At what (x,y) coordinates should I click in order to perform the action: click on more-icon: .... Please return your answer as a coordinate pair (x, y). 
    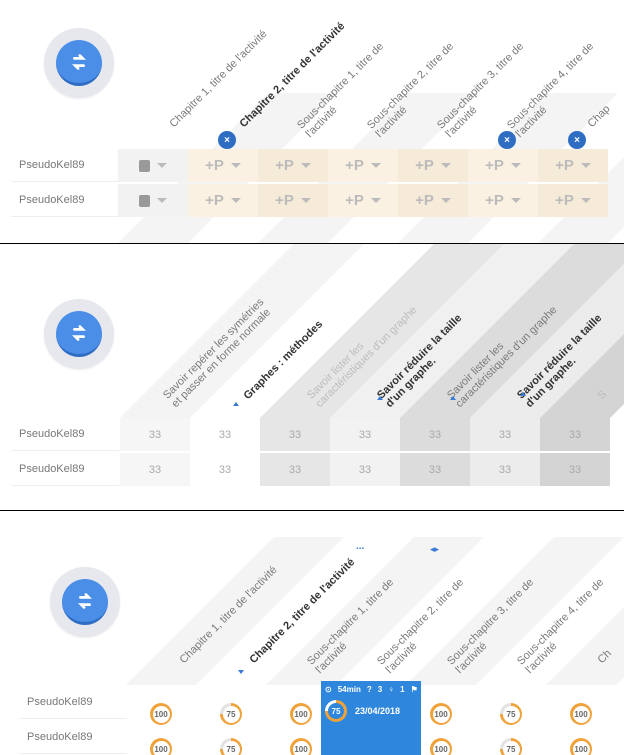
    Looking at the image, I should click on (360, 546).